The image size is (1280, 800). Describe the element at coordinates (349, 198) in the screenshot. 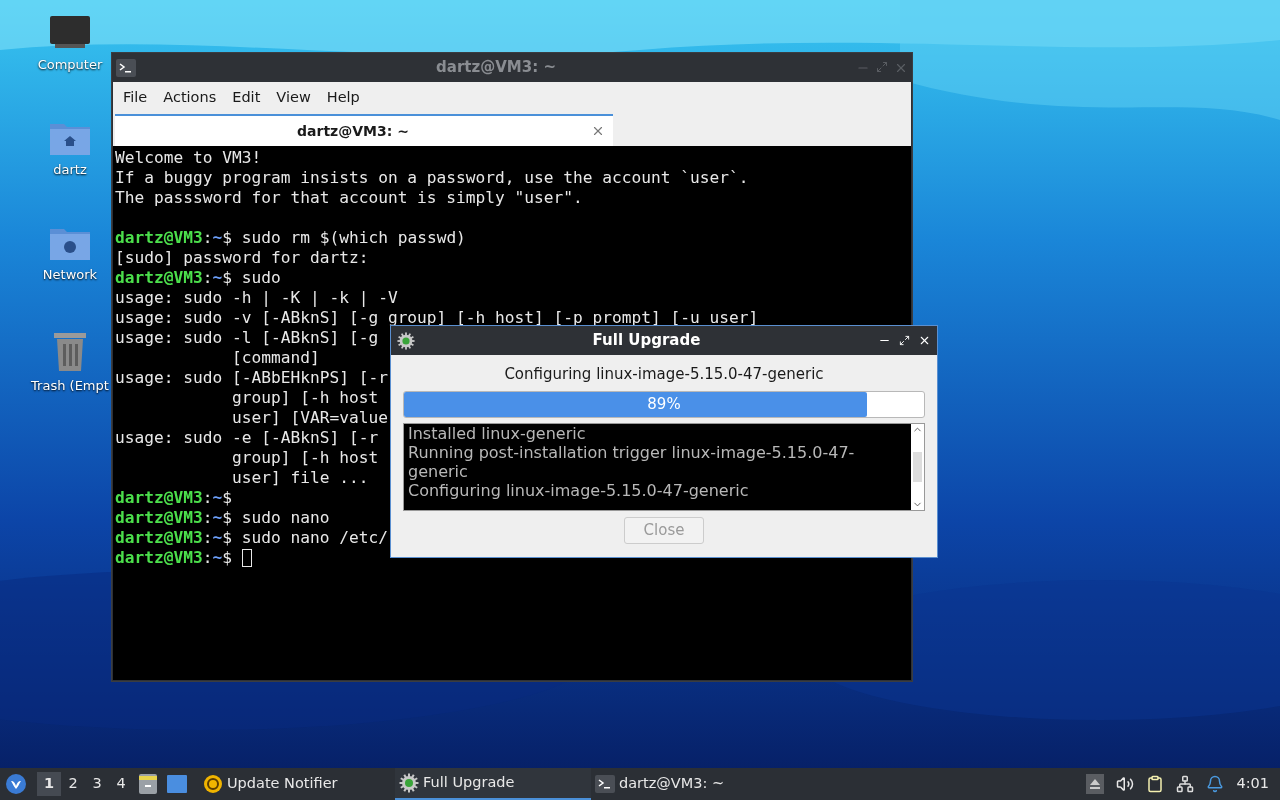

I see `terminal-line: The passsword for that account is simply "user".` at that location.